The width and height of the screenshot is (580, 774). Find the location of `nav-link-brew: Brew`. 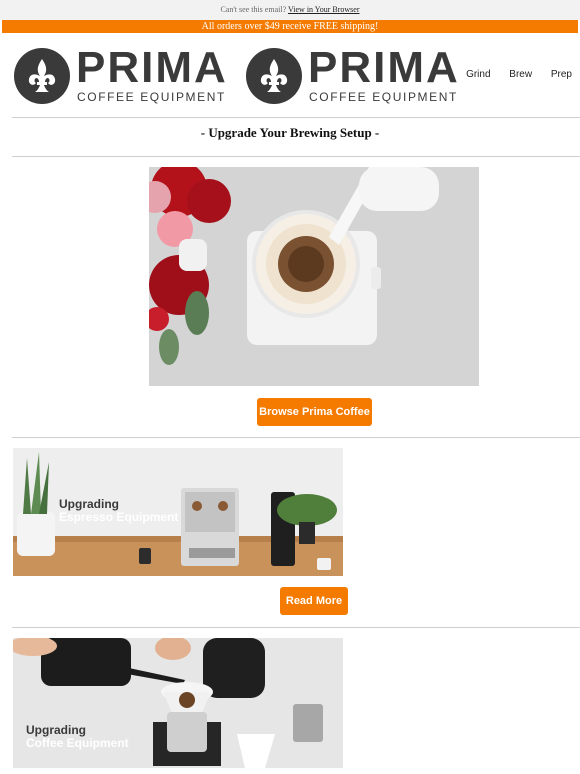

nav-link-brew: Brew is located at coordinates (520, 74).